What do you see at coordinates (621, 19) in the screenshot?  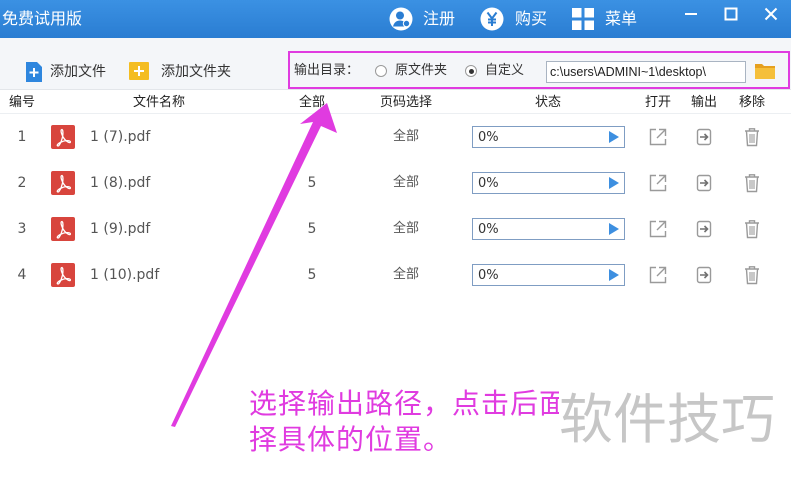 I see `menu-button: 菜单` at bounding box center [621, 19].